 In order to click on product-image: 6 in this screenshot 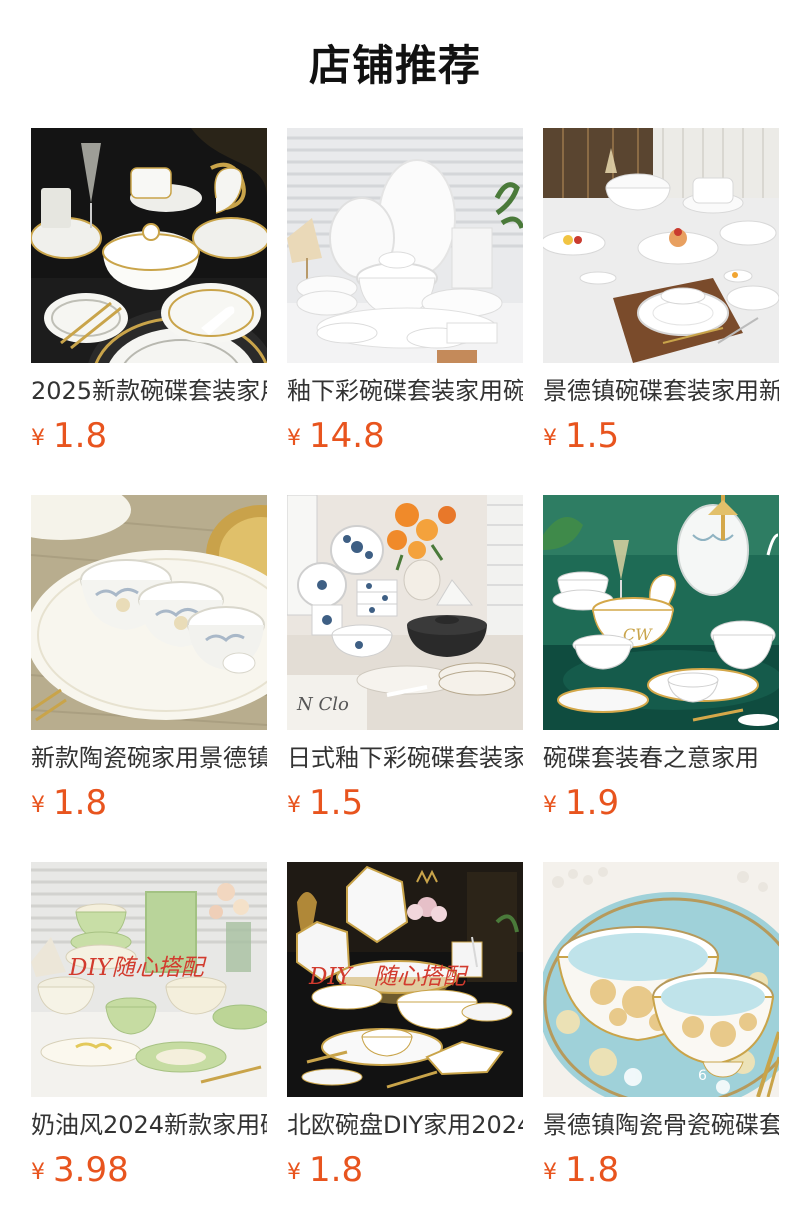, I will do `click(661, 979)`.